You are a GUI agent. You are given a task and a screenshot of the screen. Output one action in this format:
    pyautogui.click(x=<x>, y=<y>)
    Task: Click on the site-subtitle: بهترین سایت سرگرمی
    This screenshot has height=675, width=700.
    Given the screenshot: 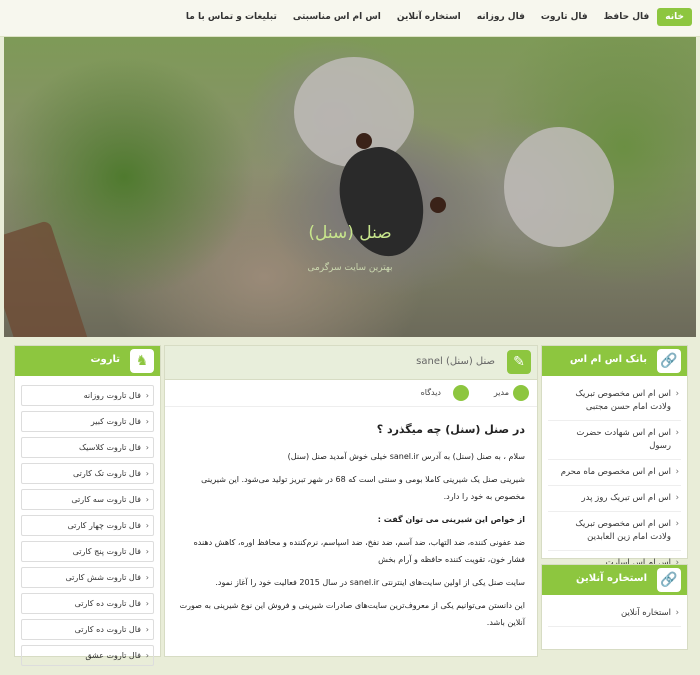 What is the action you would take?
    pyautogui.click(x=350, y=268)
    